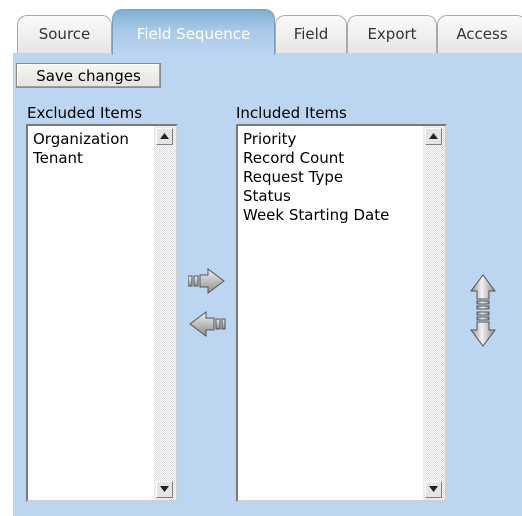 The height and width of the screenshot is (516, 522). I want to click on excluded-items-list: Organization Tenant, so click(81, 149).